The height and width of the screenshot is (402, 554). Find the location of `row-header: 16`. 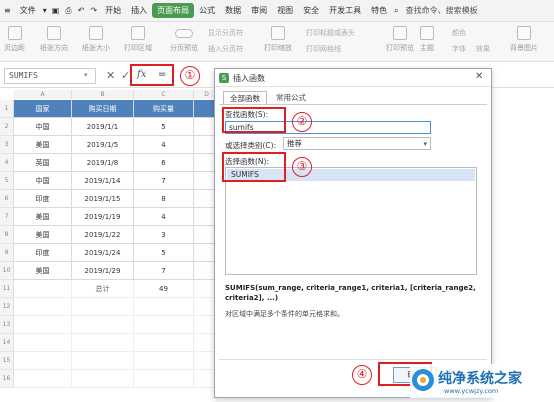

row-header: 16 is located at coordinates (7, 379).